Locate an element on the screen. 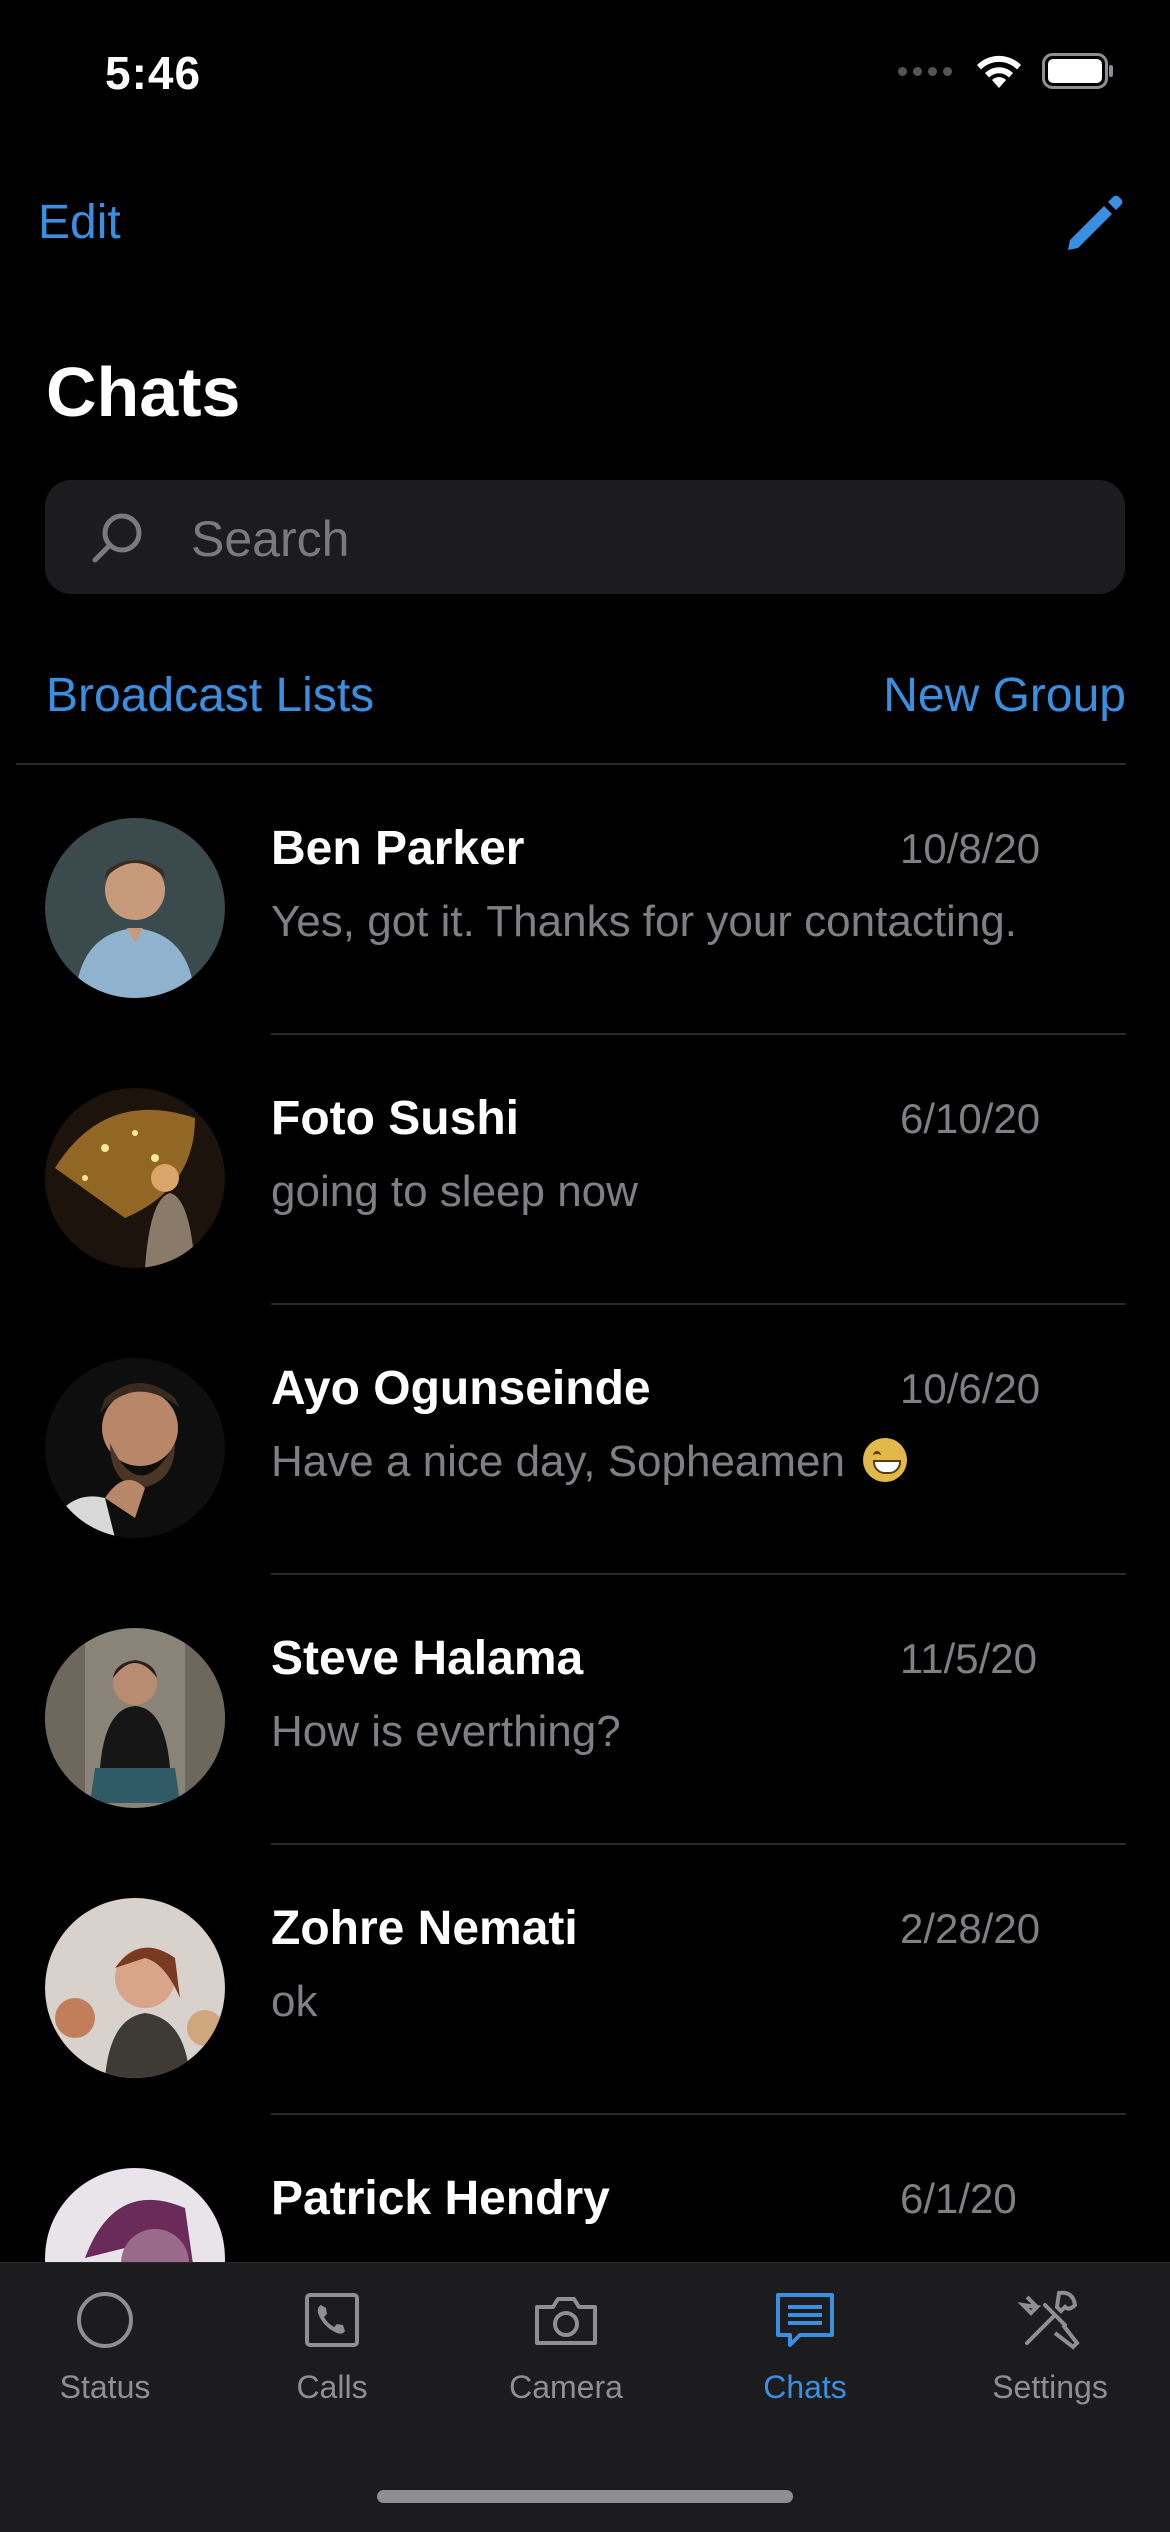 The image size is (1170, 2532). tab-label: Status is located at coordinates (105, 2387).